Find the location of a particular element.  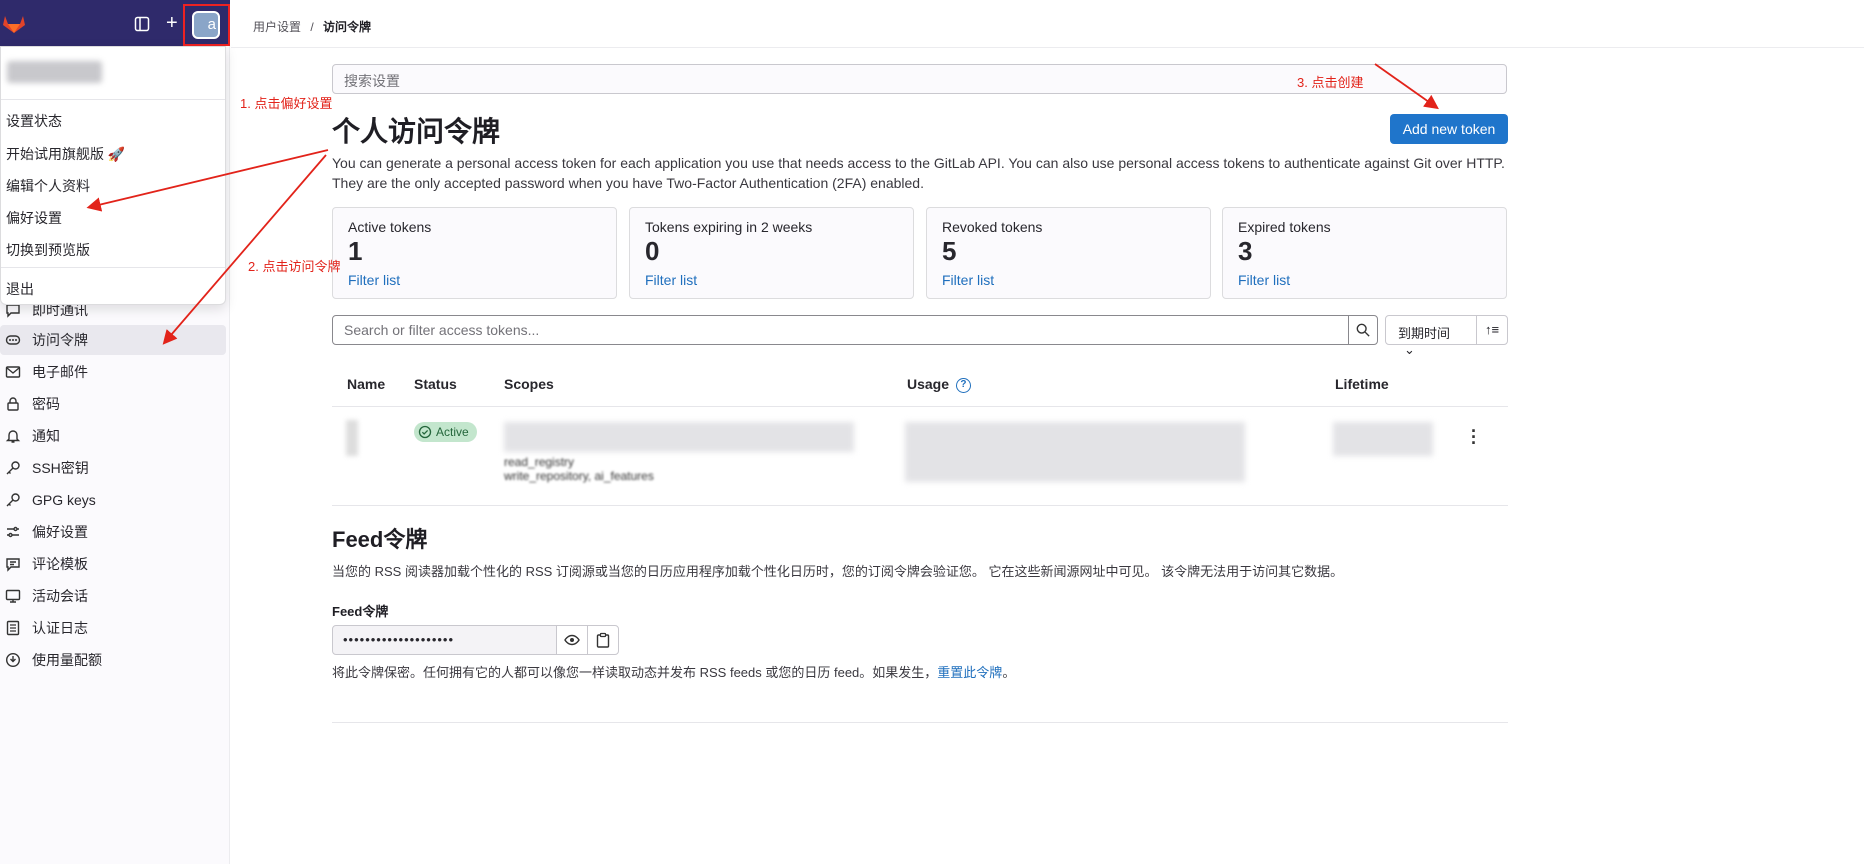

scope-line: write_repository, ai_features is located at coordinates (579, 476).